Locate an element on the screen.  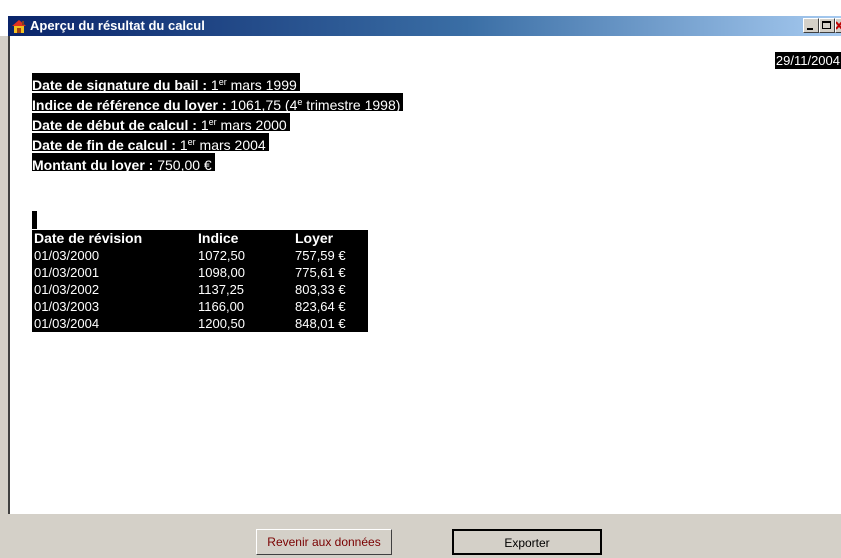
cell-index: 1137,25 is located at coordinates (221, 289).